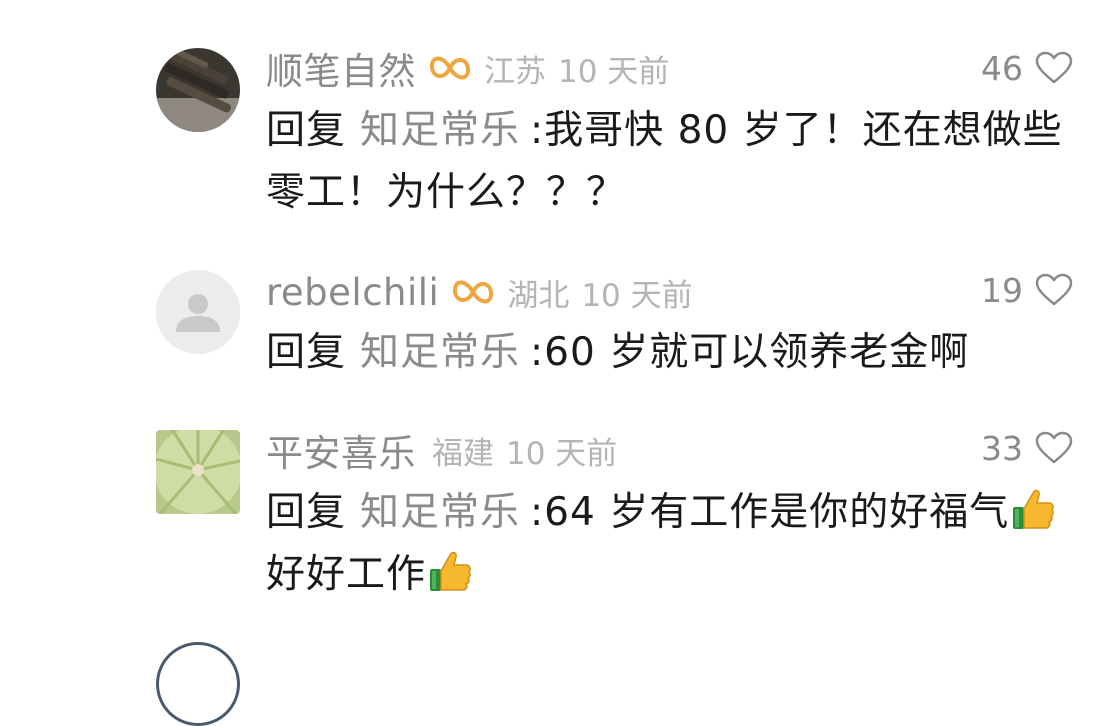 This screenshot has height=726, width=1105. I want to click on username: 顺笔自然, so click(341, 68).